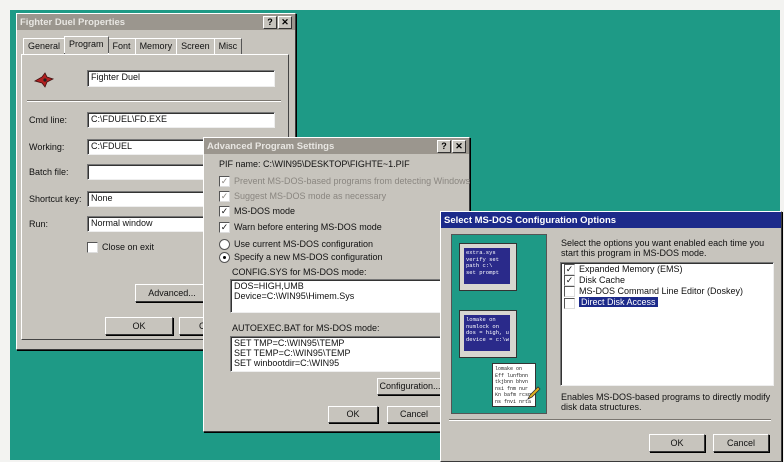 The height and width of the screenshot is (462, 784). Describe the element at coordinates (224, 212) in the screenshot. I see `msdos-mode-box: ✓` at that location.